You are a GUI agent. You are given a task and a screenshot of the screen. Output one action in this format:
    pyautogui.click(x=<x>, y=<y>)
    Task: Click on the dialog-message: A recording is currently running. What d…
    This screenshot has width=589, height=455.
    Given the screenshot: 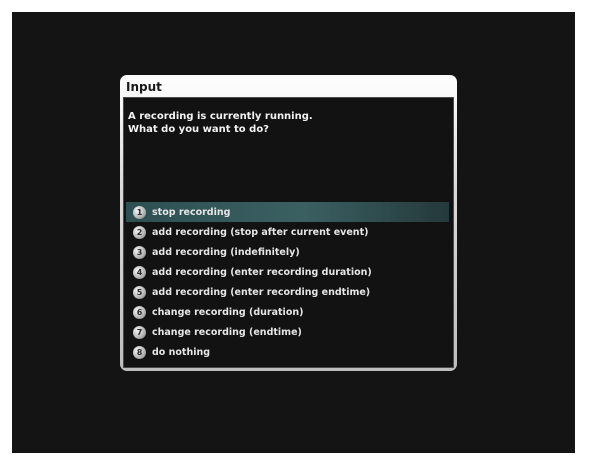 What is the action you would take?
    pyautogui.click(x=220, y=123)
    